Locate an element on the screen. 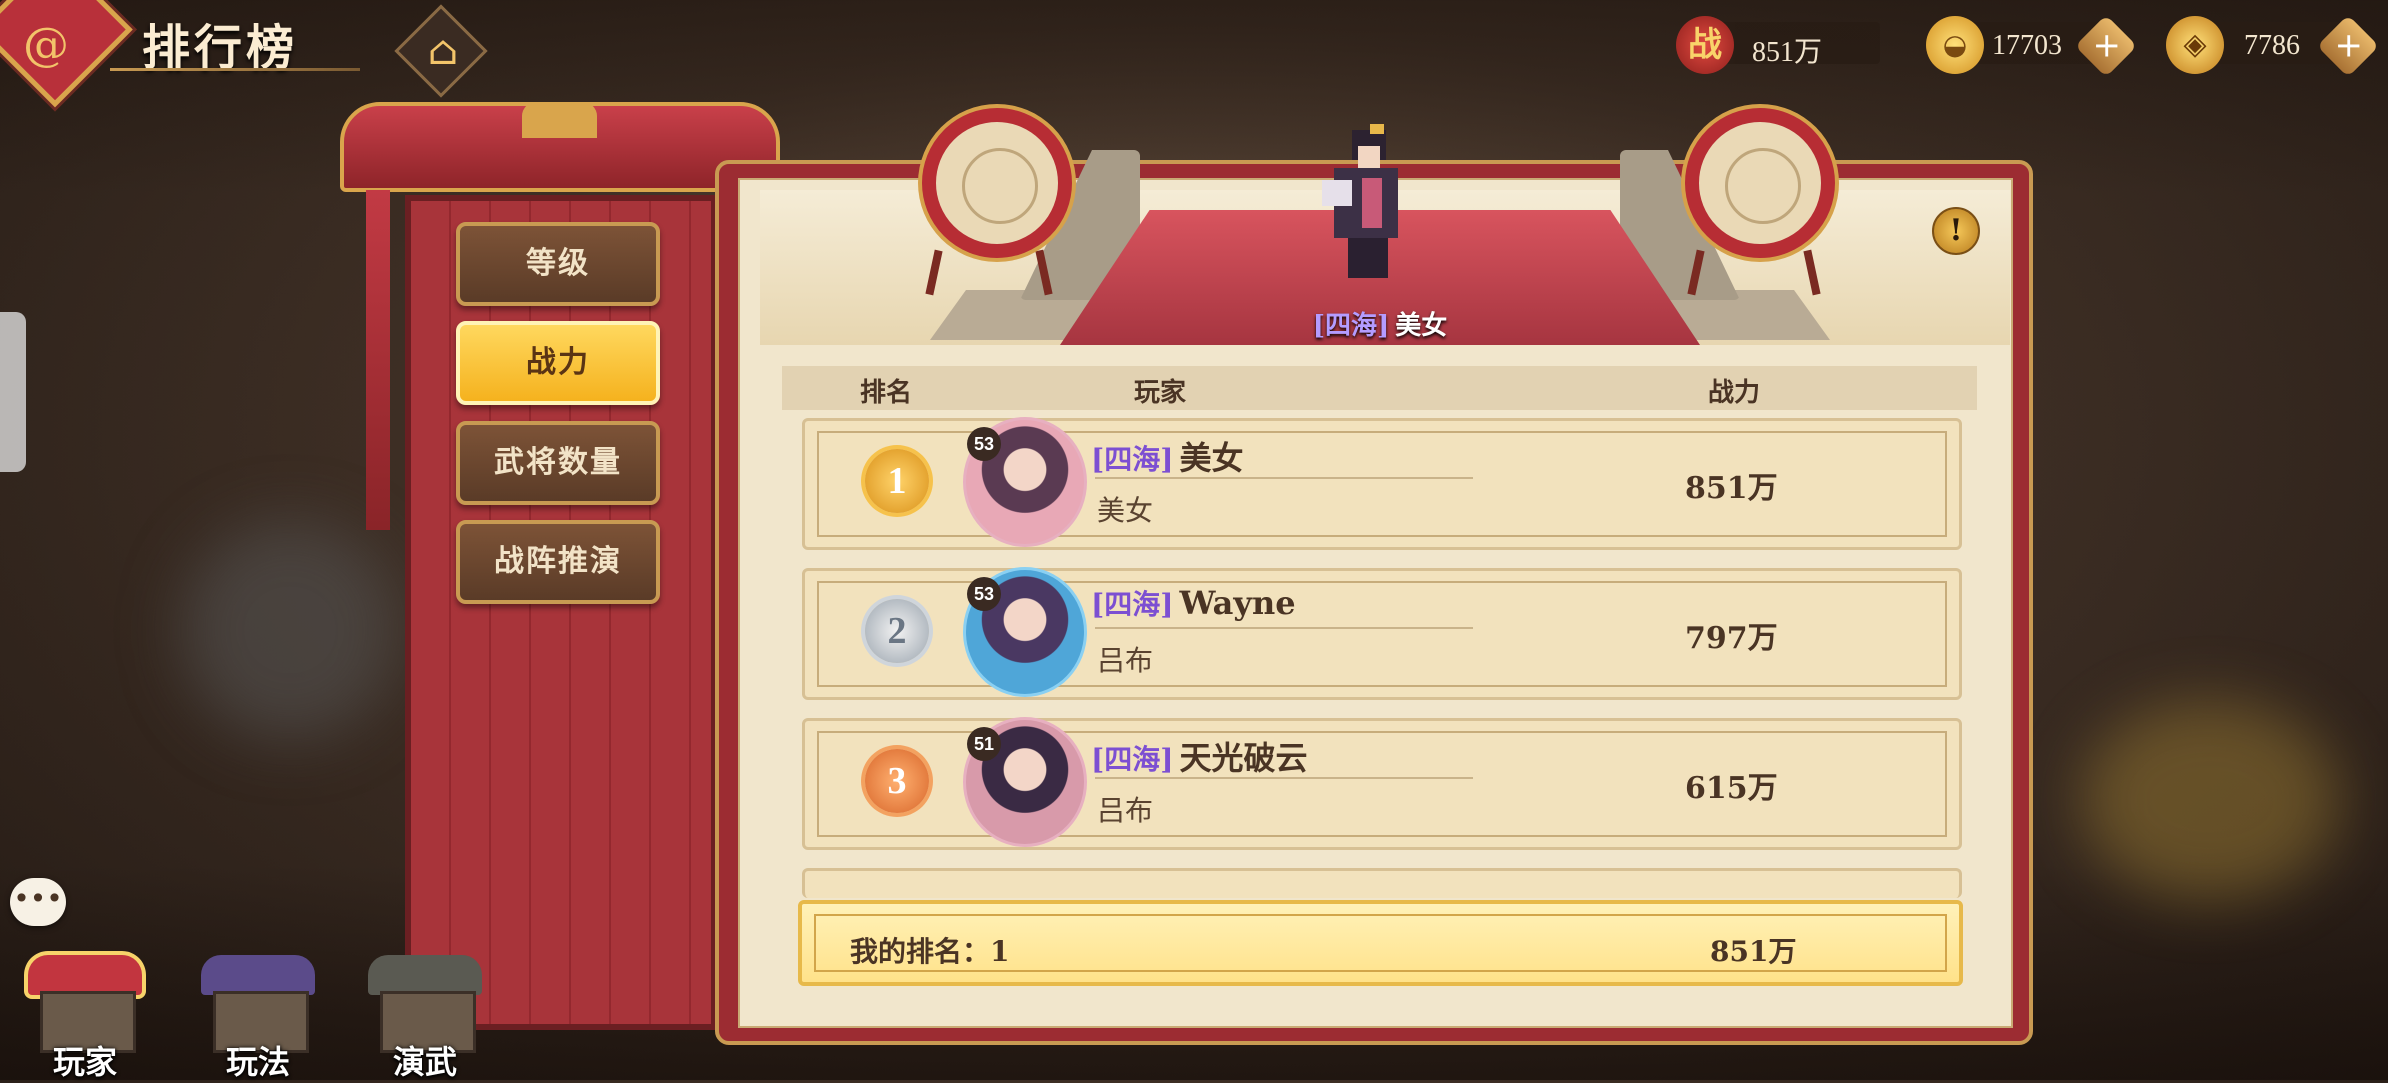 The width and height of the screenshot is (2388, 1083). champion-guild-tag: [四海] is located at coordinates (1351, 326).